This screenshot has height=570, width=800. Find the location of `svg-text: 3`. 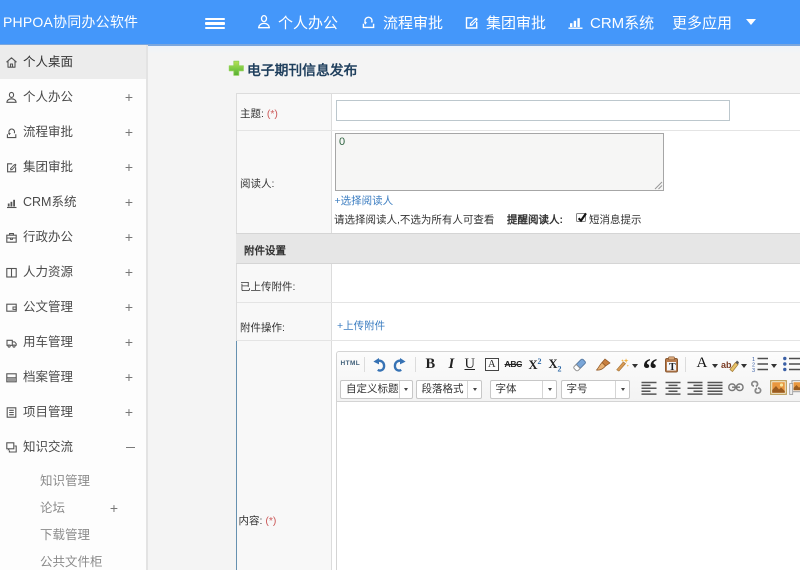

svg-text: 3 is located at coordinates (753, 370).